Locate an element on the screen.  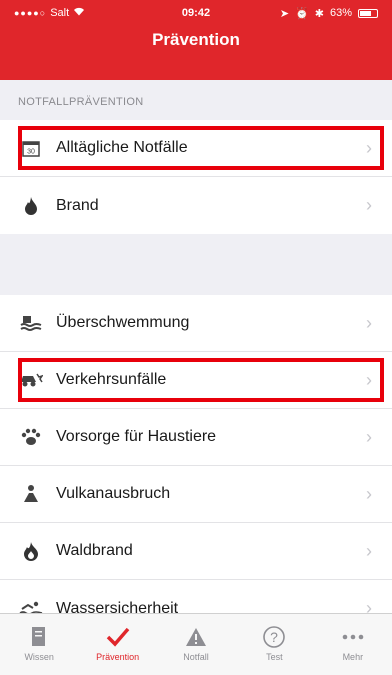
volcano-icon is located at coordinates (31, 494).